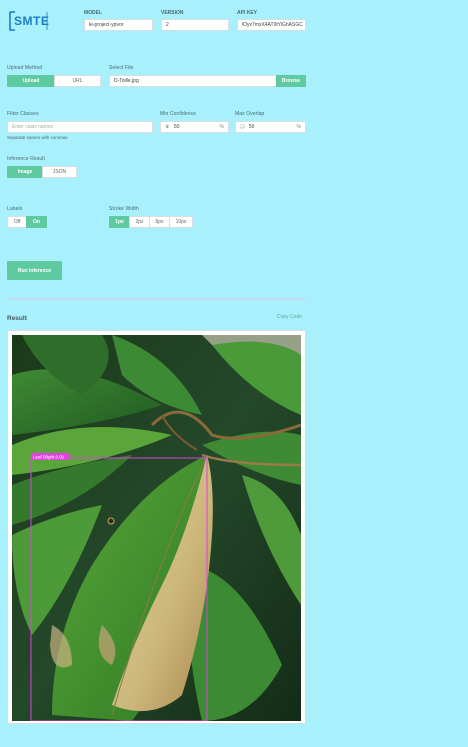  I want to click on file-name-field: D-Toille.jpg, so click(193, 81).